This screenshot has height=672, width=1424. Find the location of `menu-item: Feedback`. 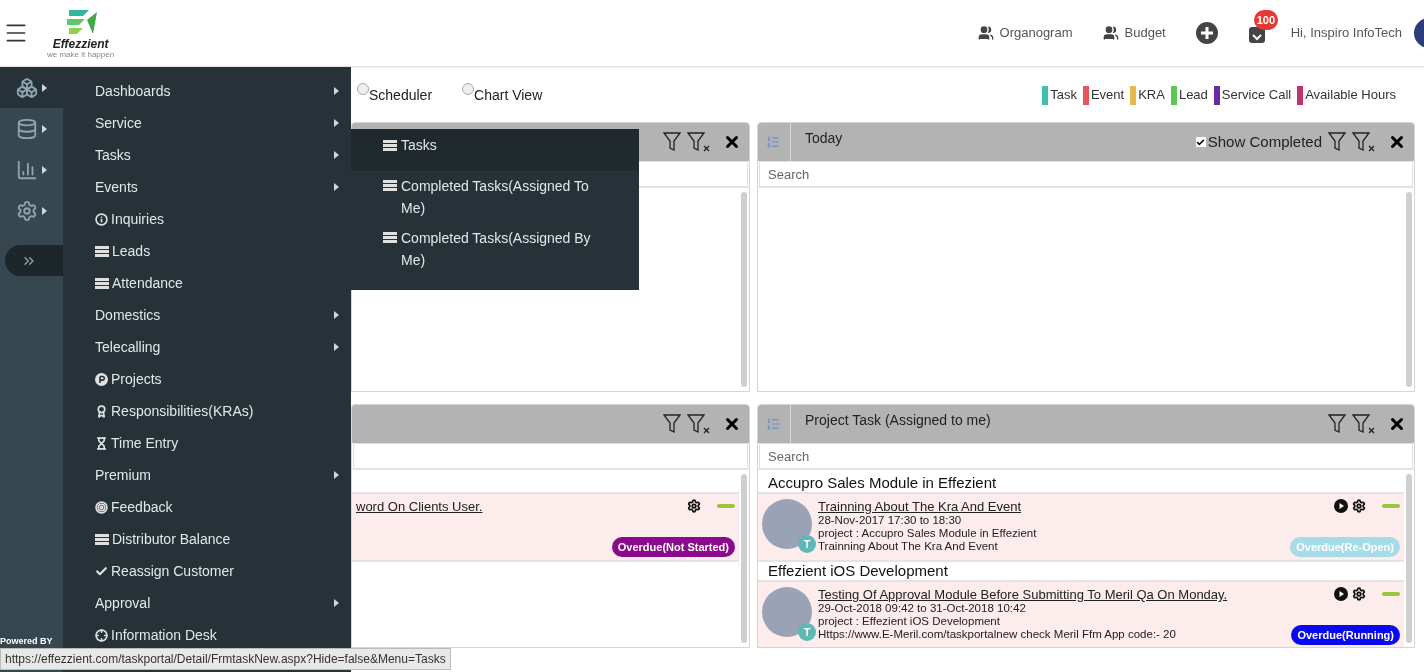

menu-item: Feedback is located at coordinates (207, 507).